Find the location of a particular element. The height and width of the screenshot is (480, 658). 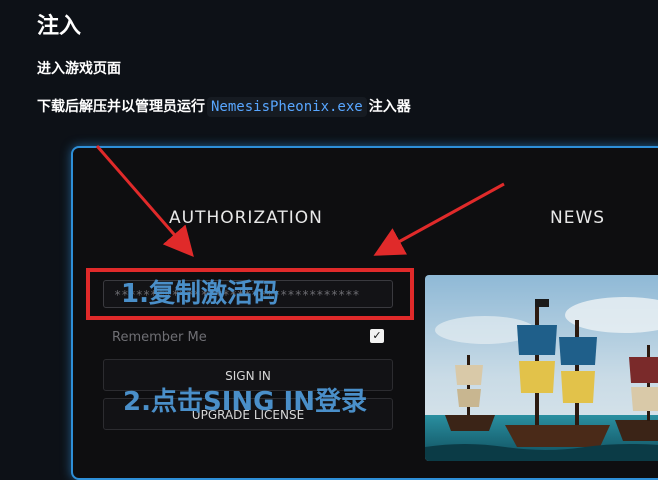

arrow-left-icon is located at coordinates (144, 201).